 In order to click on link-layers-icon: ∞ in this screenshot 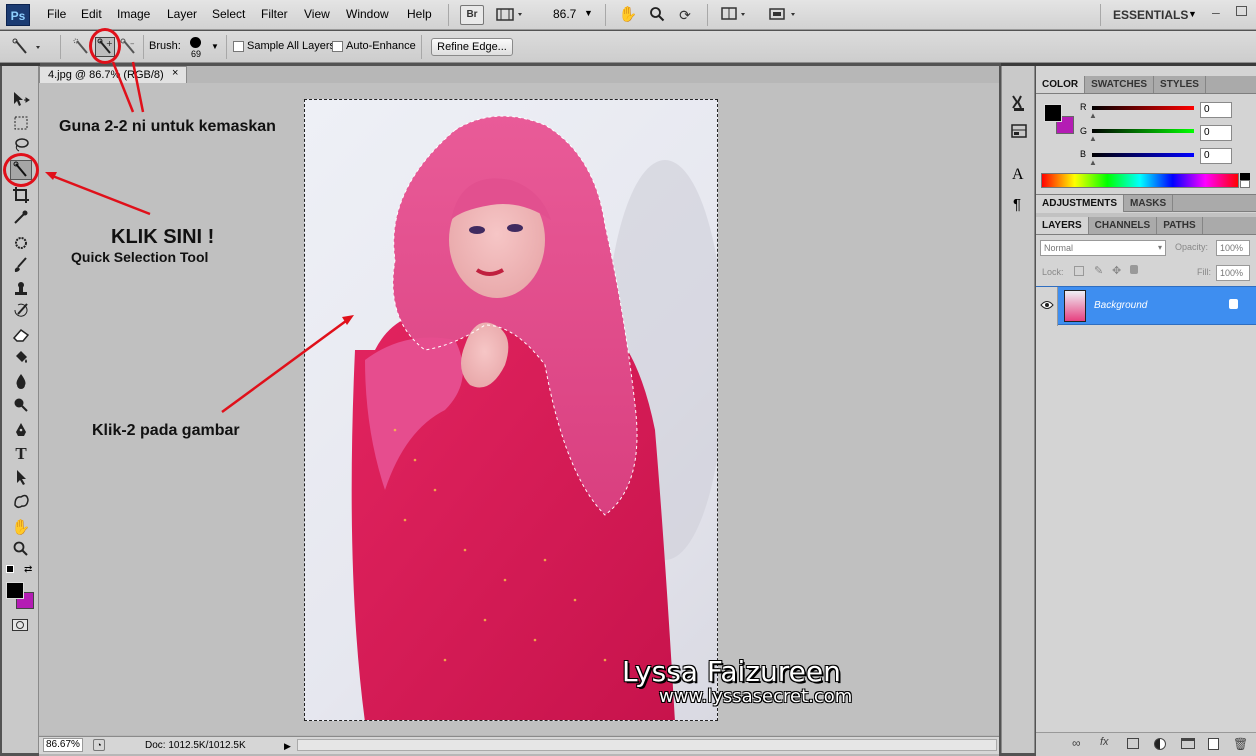, I will do `click(1076, 743)`.